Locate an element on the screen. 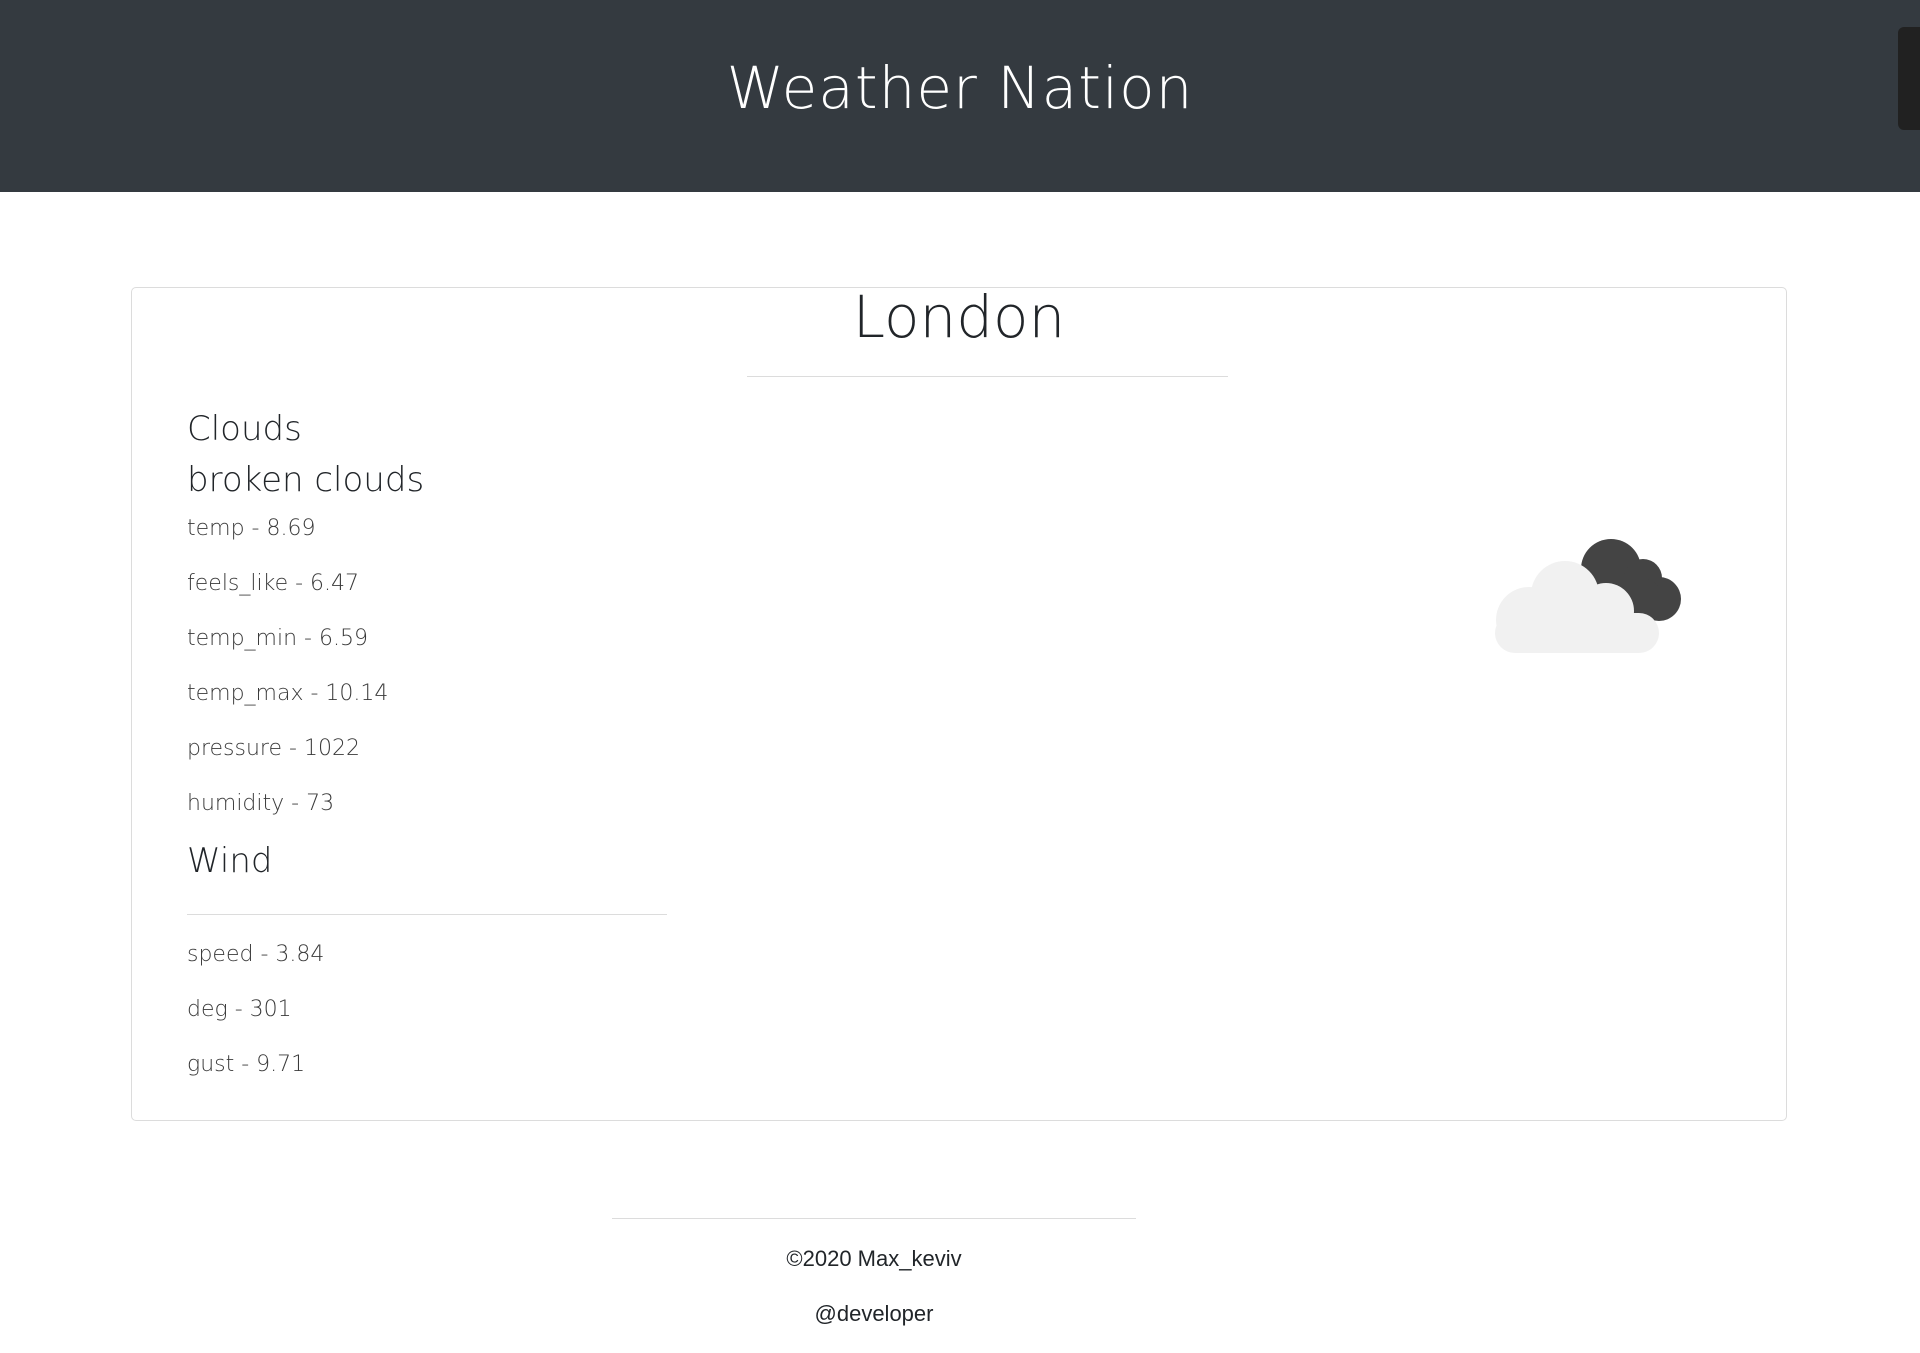  stat-wind-speed: speed - 3.84 is located at coordinates (256, 954).